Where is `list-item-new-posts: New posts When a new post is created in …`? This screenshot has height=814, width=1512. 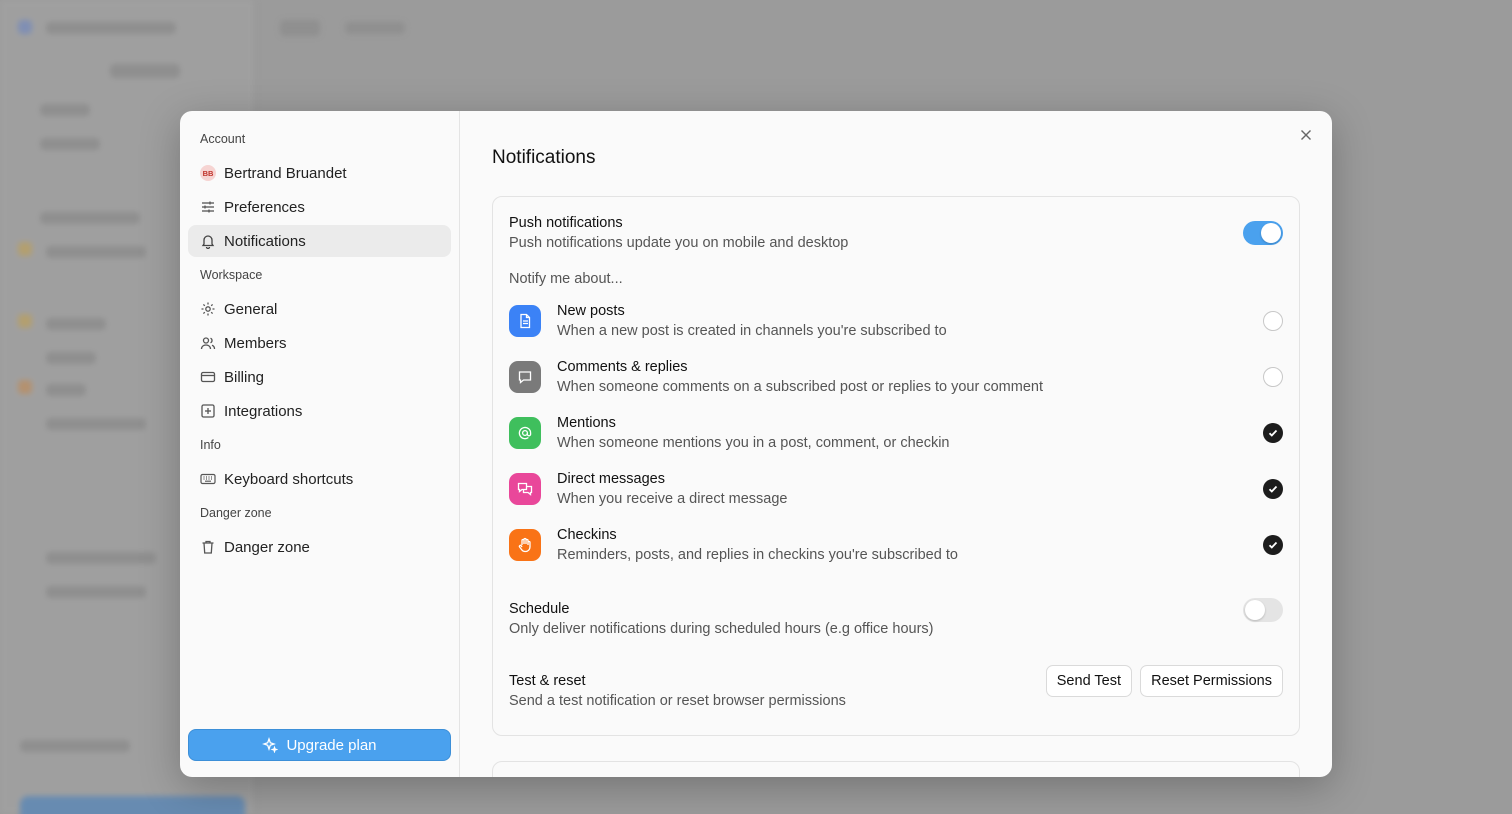
list-item-new-posts: New posts When a new post is created in … is located at coordinates (896, 321).